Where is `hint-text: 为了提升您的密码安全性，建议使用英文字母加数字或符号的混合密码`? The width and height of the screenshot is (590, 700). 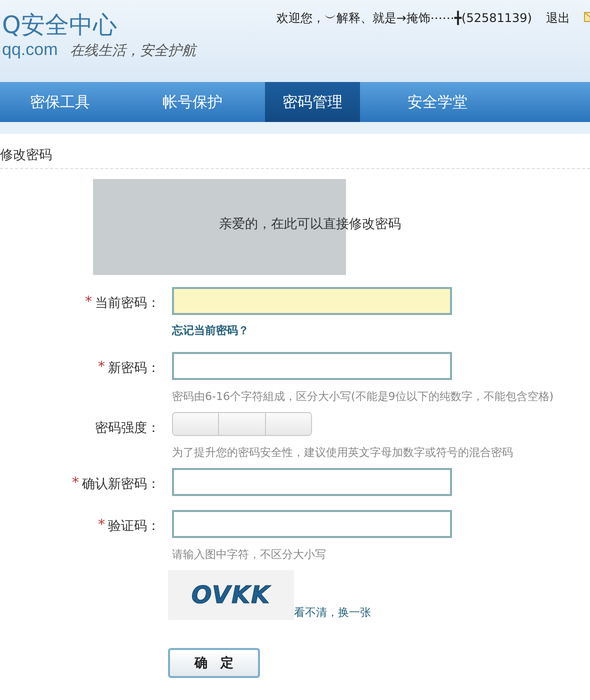 hint-text: 为了提升您的密码安全性，建议使用英文字母加数字或符号的混合密码 is located at coordinates (342, 452).